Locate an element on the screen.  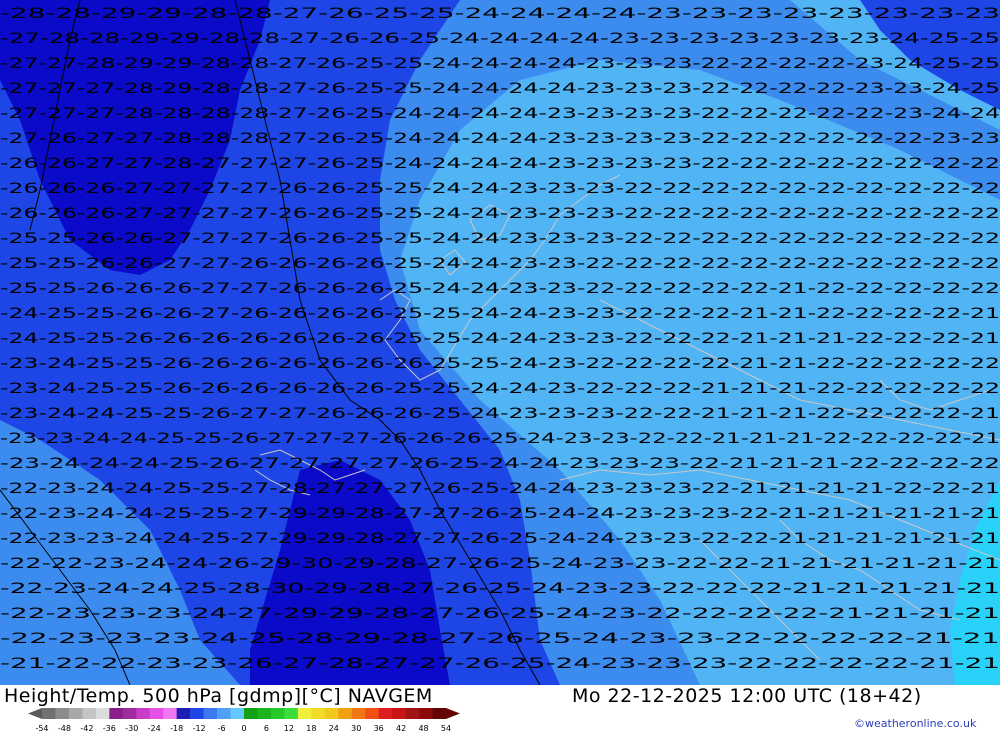
legend-tick-label: 18 is located at coordinates (311, 728).